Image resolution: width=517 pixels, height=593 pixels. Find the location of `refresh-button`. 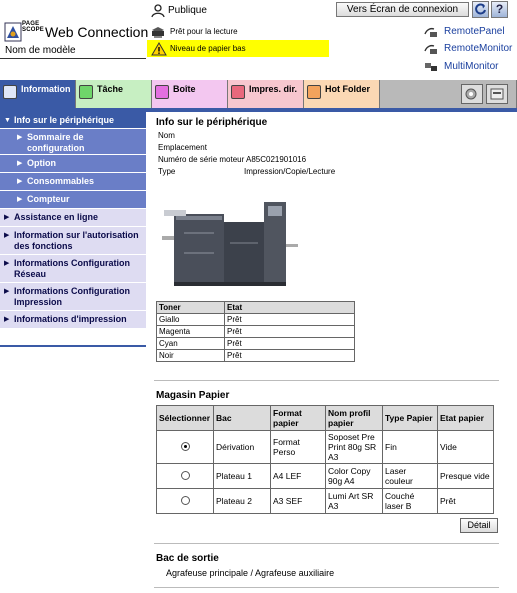

refresh-button is located at coordinates (480, 9).